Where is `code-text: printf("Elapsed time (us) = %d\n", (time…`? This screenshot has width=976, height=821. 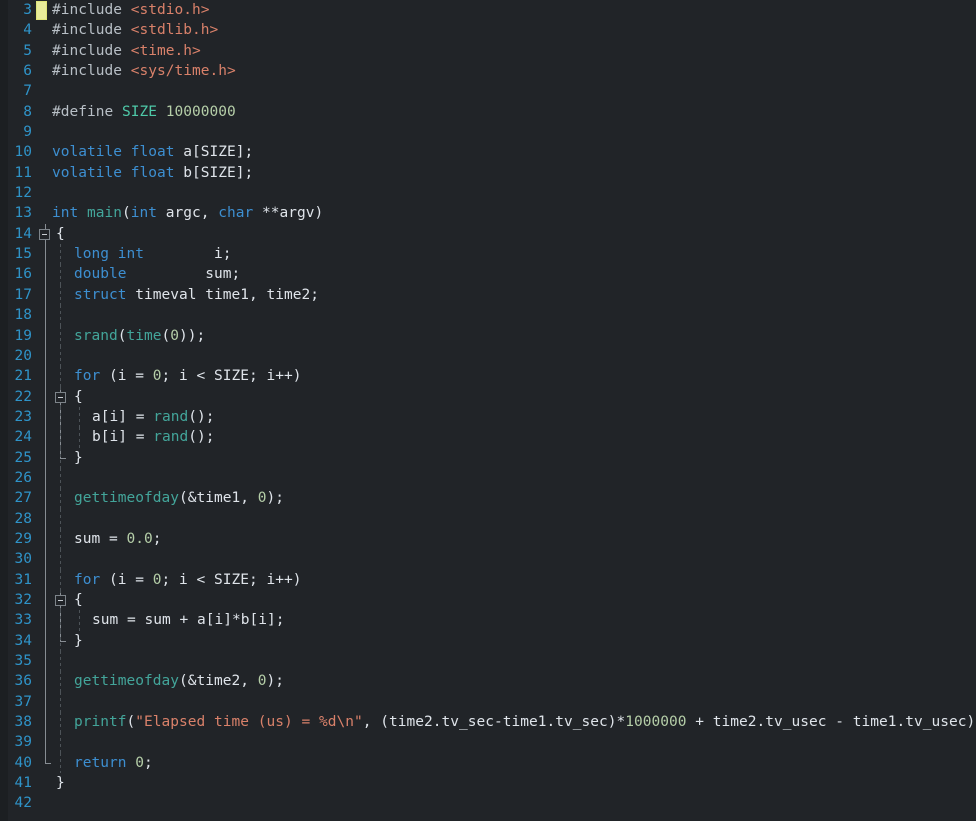
code-text: printf("Elapsed time (us) = %d\n", (time… is located at coordinates (525, 722).